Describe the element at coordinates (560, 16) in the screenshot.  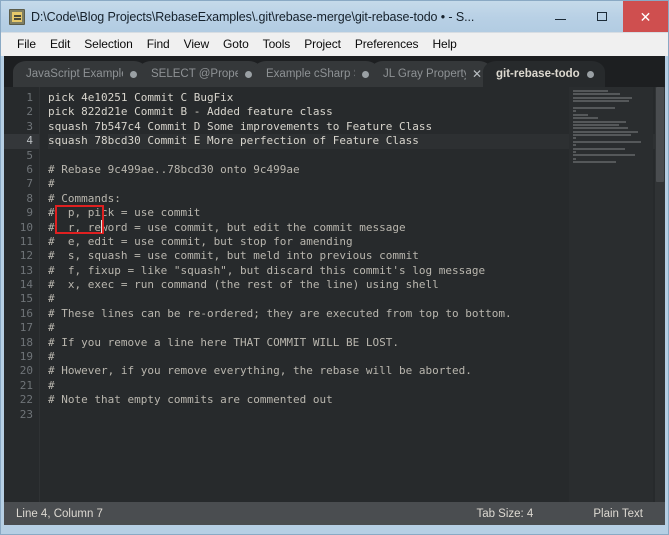
I see `minimize-button` at that location.